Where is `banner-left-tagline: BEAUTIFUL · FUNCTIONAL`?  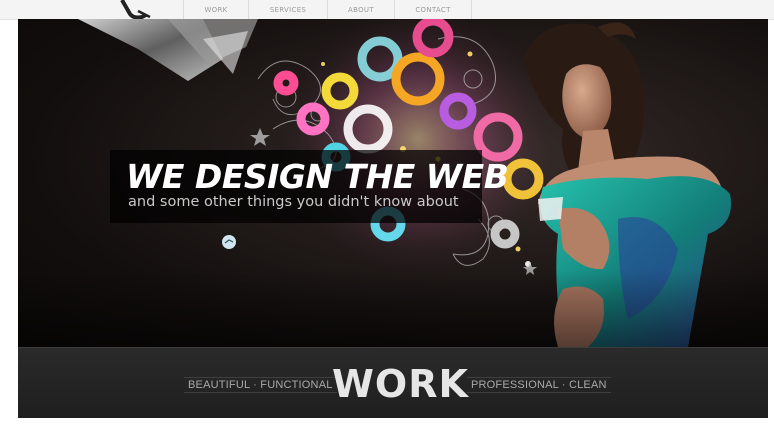
banner-left-tagline: BEAUTIFUL · FUNCTIONAL is located at coordinates (260, 385).